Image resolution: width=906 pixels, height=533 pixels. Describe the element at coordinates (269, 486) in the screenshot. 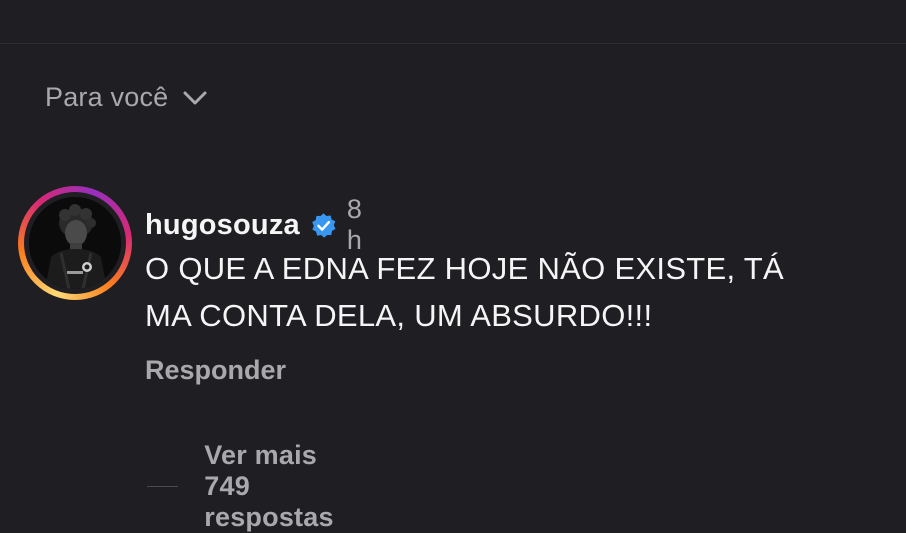

I see `view-more-replies-label: Ver mais 749 respostas` at that location.